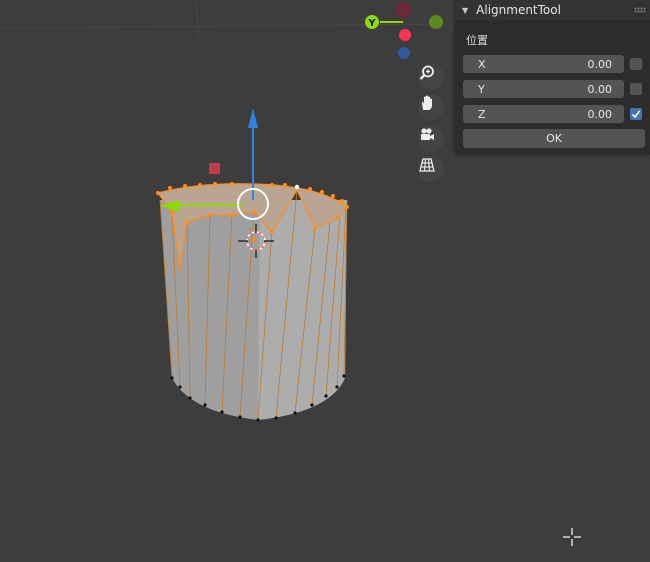  Describe the element at coordinates (572, 537) in the screenshot. I see `mouse-cursor` at that location.